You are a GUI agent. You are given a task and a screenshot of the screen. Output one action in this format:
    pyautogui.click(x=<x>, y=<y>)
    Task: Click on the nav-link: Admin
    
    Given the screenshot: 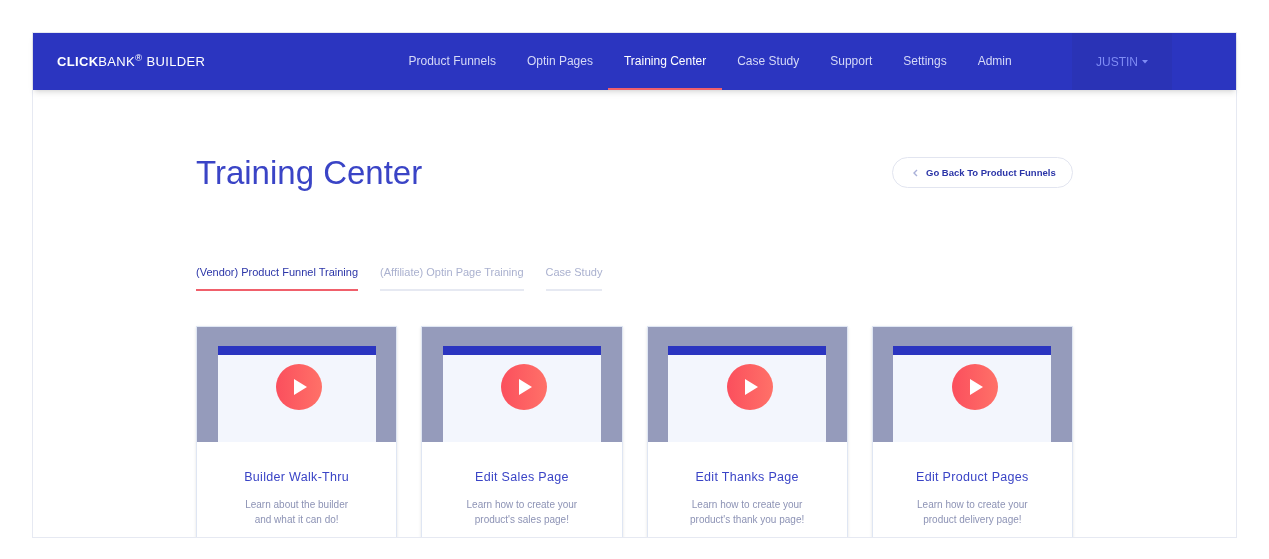 What is the action you would take?
    pyautogui.click(x=995, y=61)
    